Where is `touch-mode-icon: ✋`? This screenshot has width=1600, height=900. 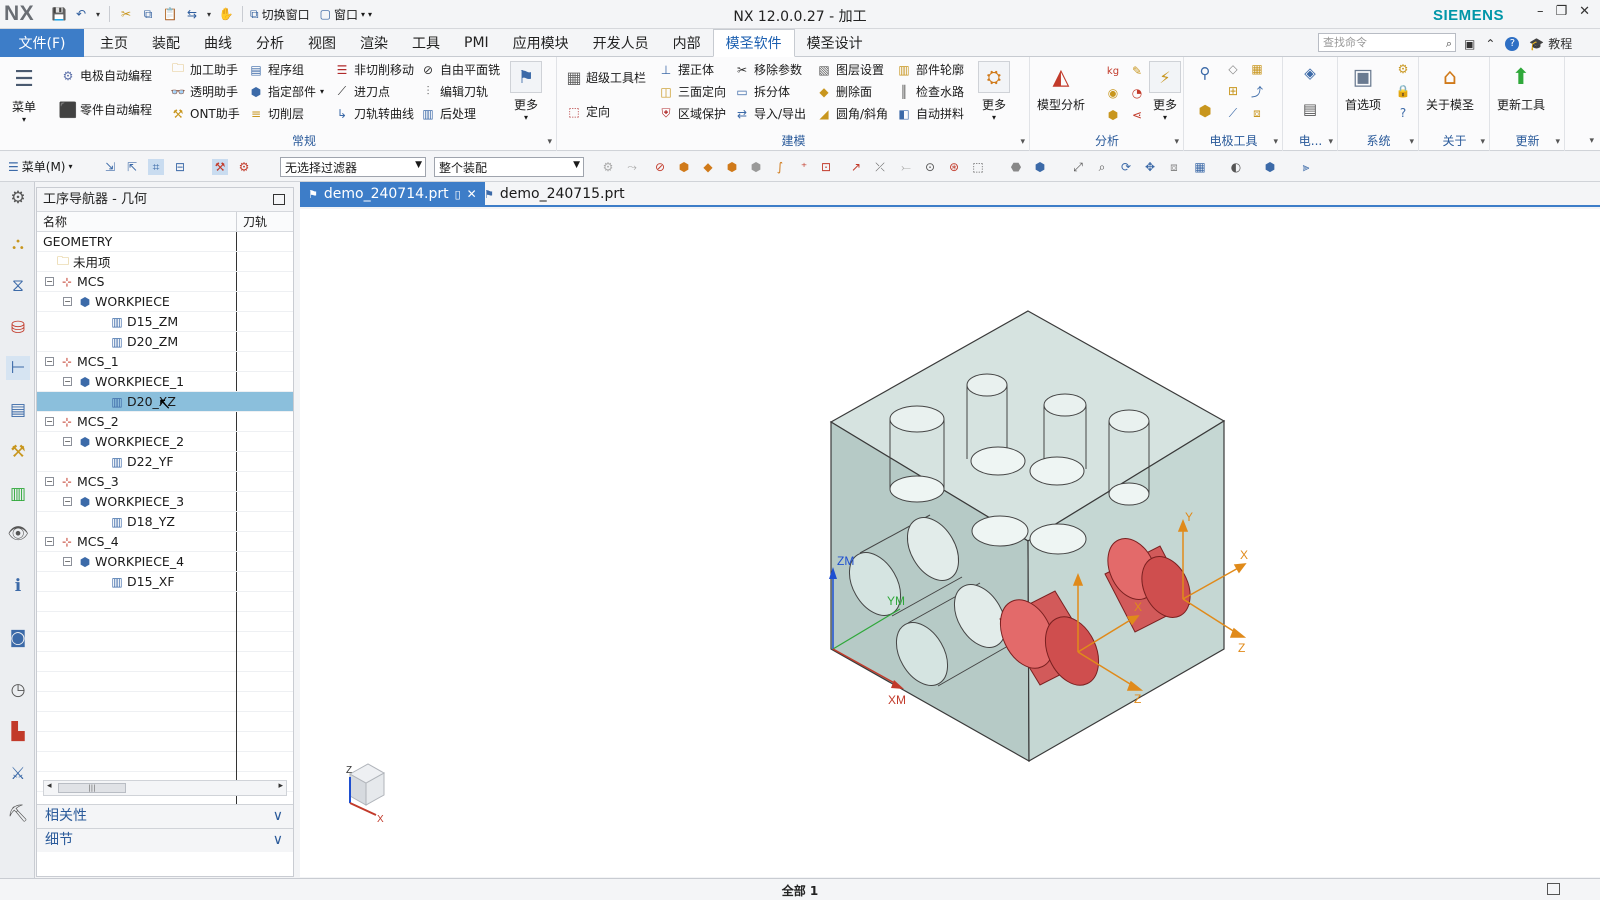 touch-mode-icon: ✋ is located at coordinates (226, 14).